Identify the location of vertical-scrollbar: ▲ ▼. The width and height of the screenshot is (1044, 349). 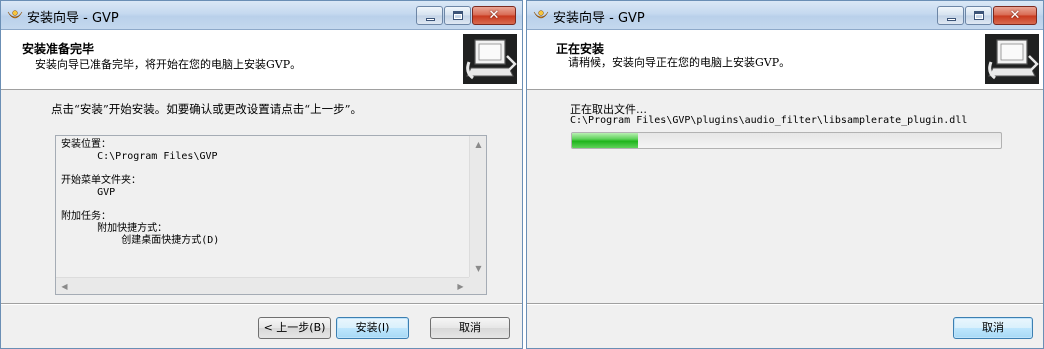
(477, 206).